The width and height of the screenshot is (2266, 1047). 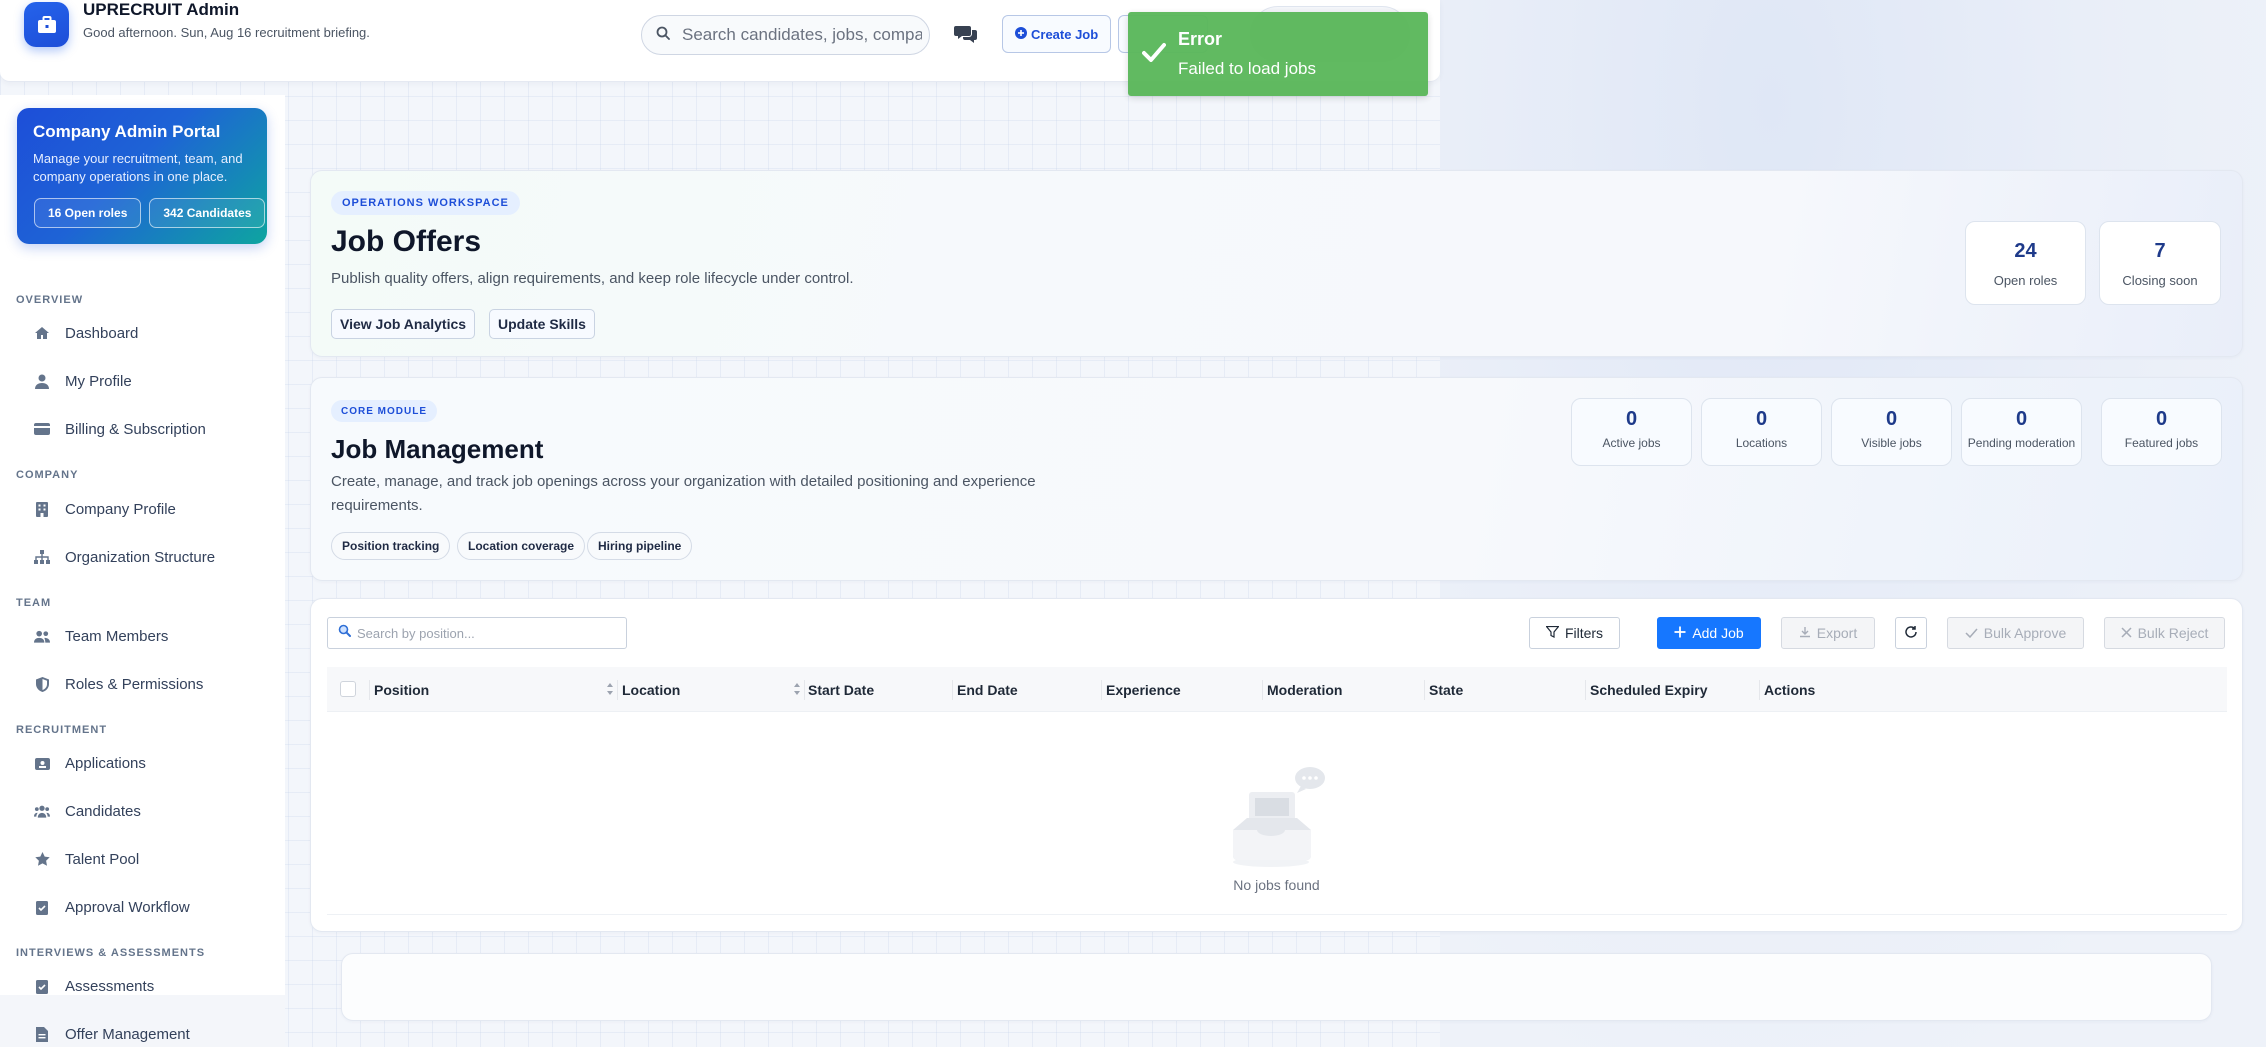 What do you see at coordinates (1305, 689) in the screenshot?
I see `column-moderation: Moderation` at bounding box center [1305, 689].